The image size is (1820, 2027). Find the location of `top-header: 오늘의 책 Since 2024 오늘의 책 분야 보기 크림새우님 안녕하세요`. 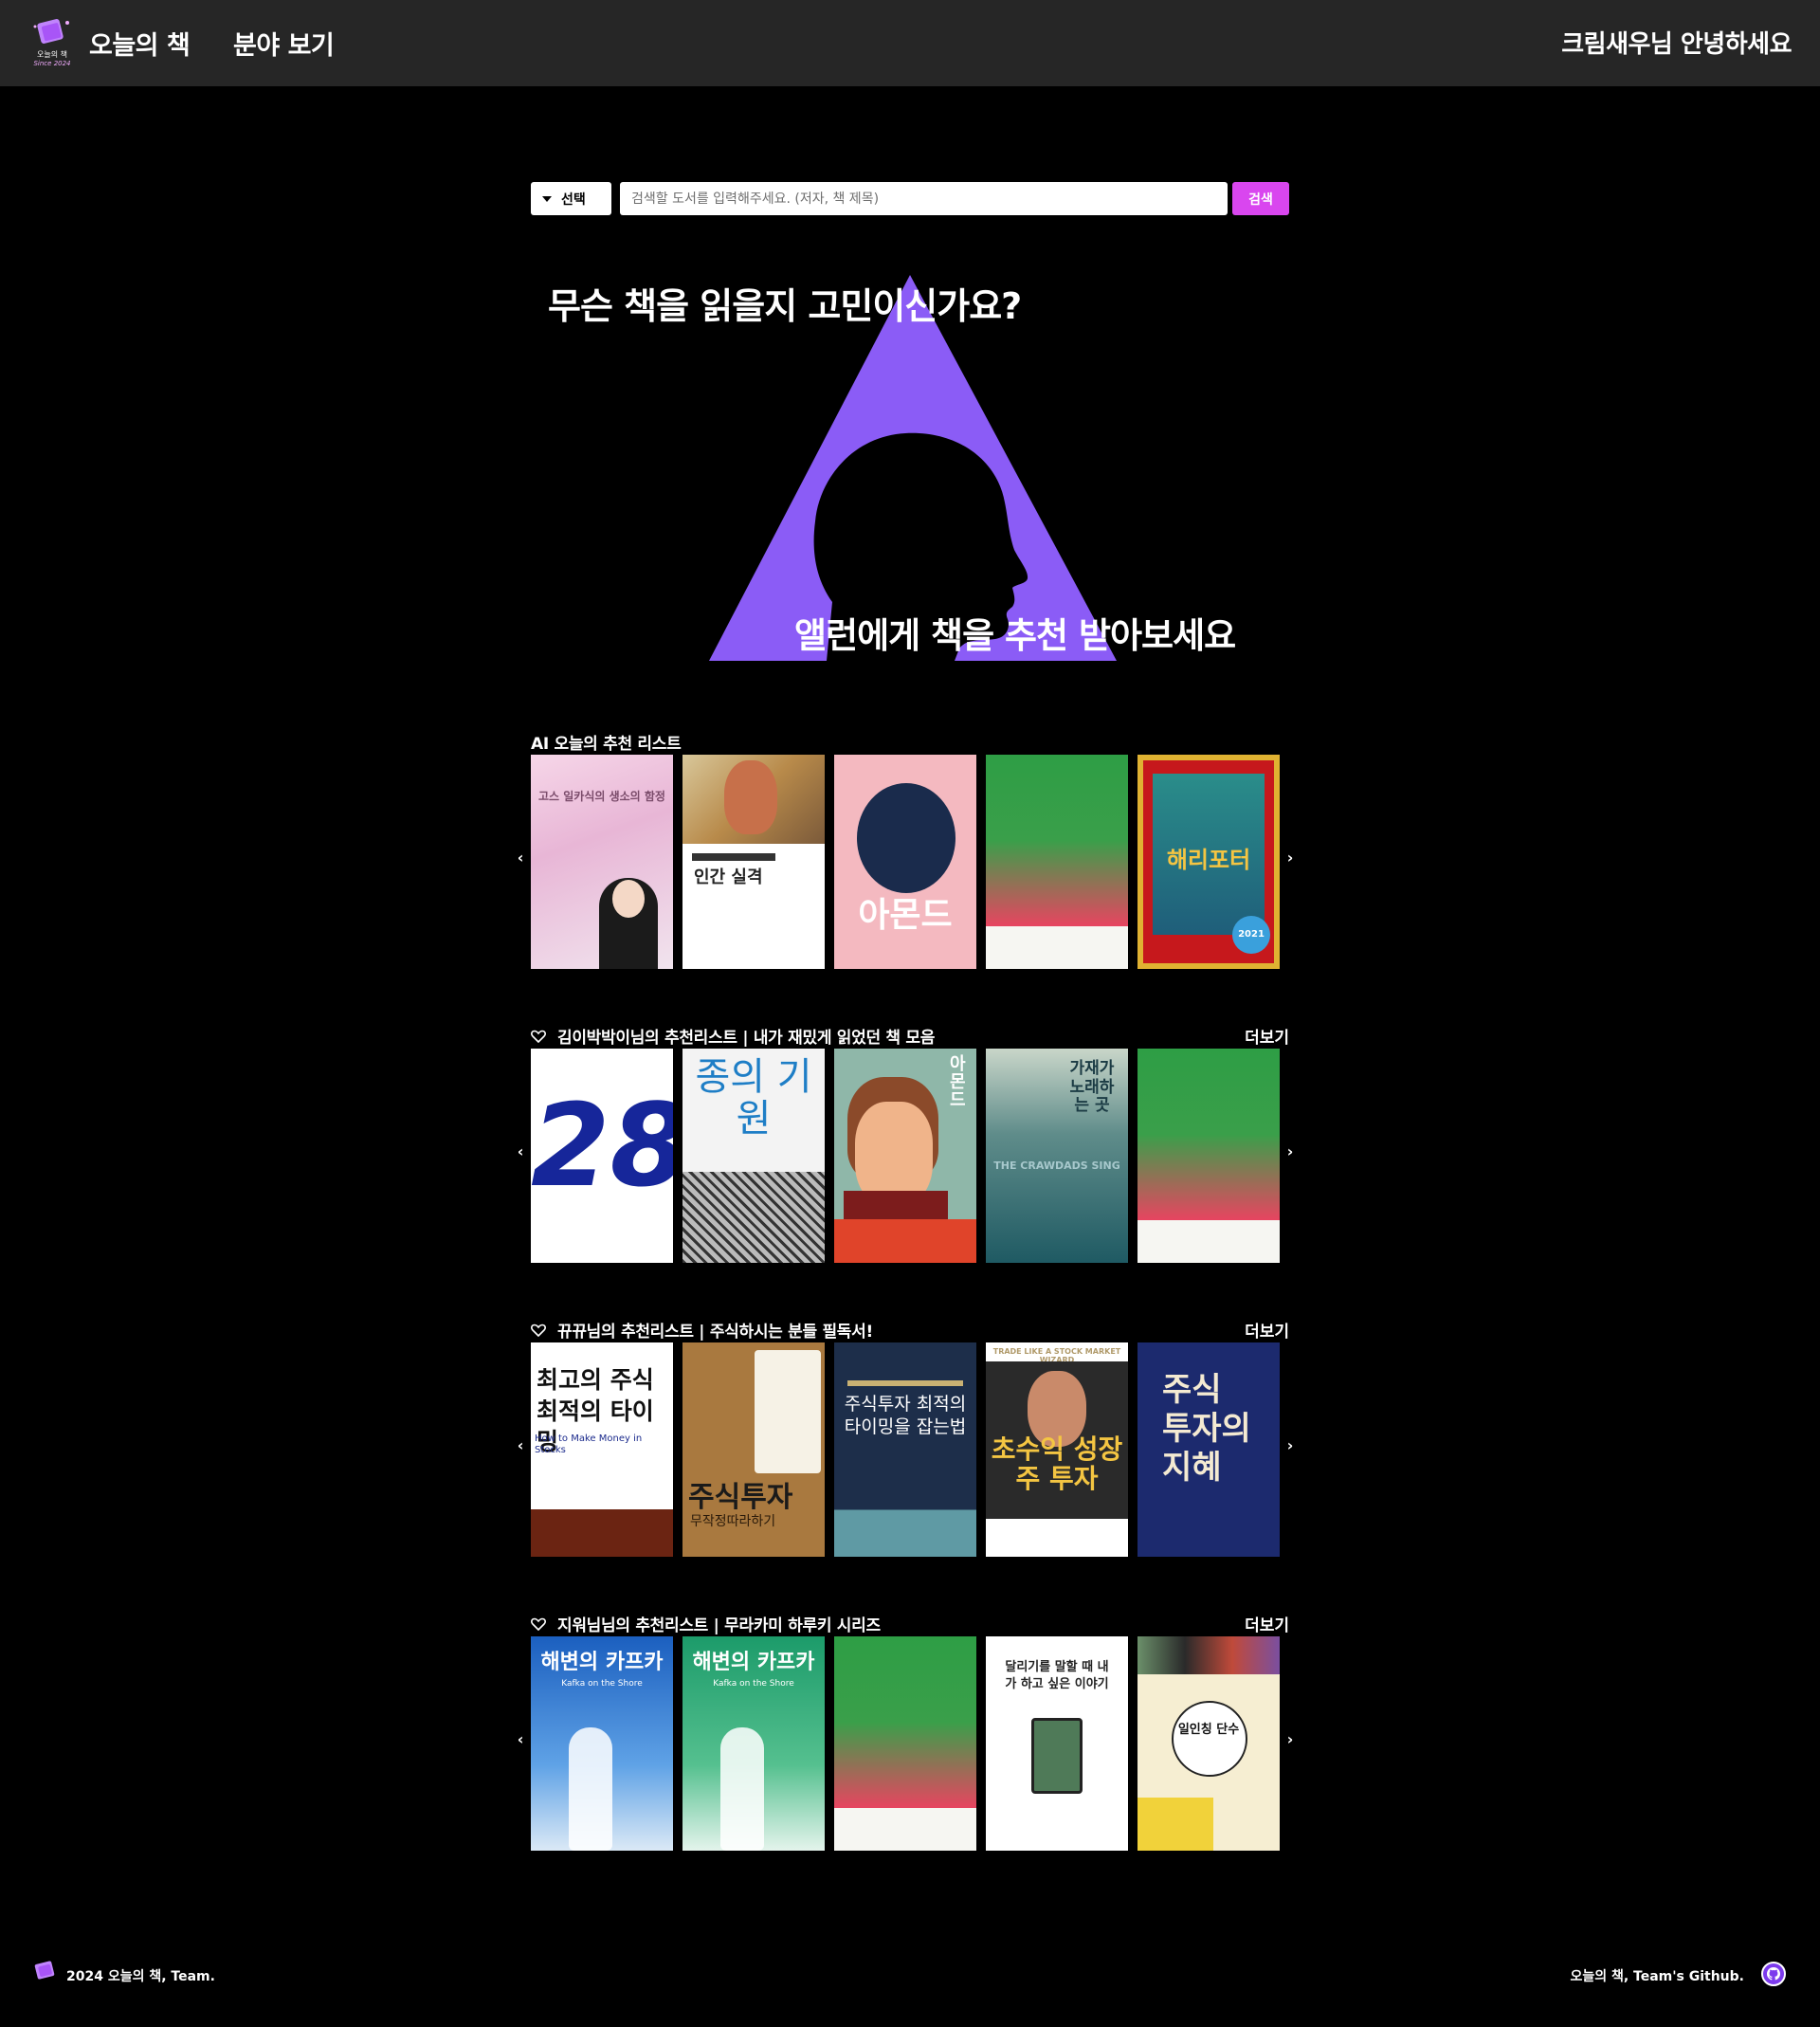

top-header: 오늘의 책 Since 2024 오늘의 책 분야 보기 크림새우님 안녕하세요 is located at coordinates (910, 43).